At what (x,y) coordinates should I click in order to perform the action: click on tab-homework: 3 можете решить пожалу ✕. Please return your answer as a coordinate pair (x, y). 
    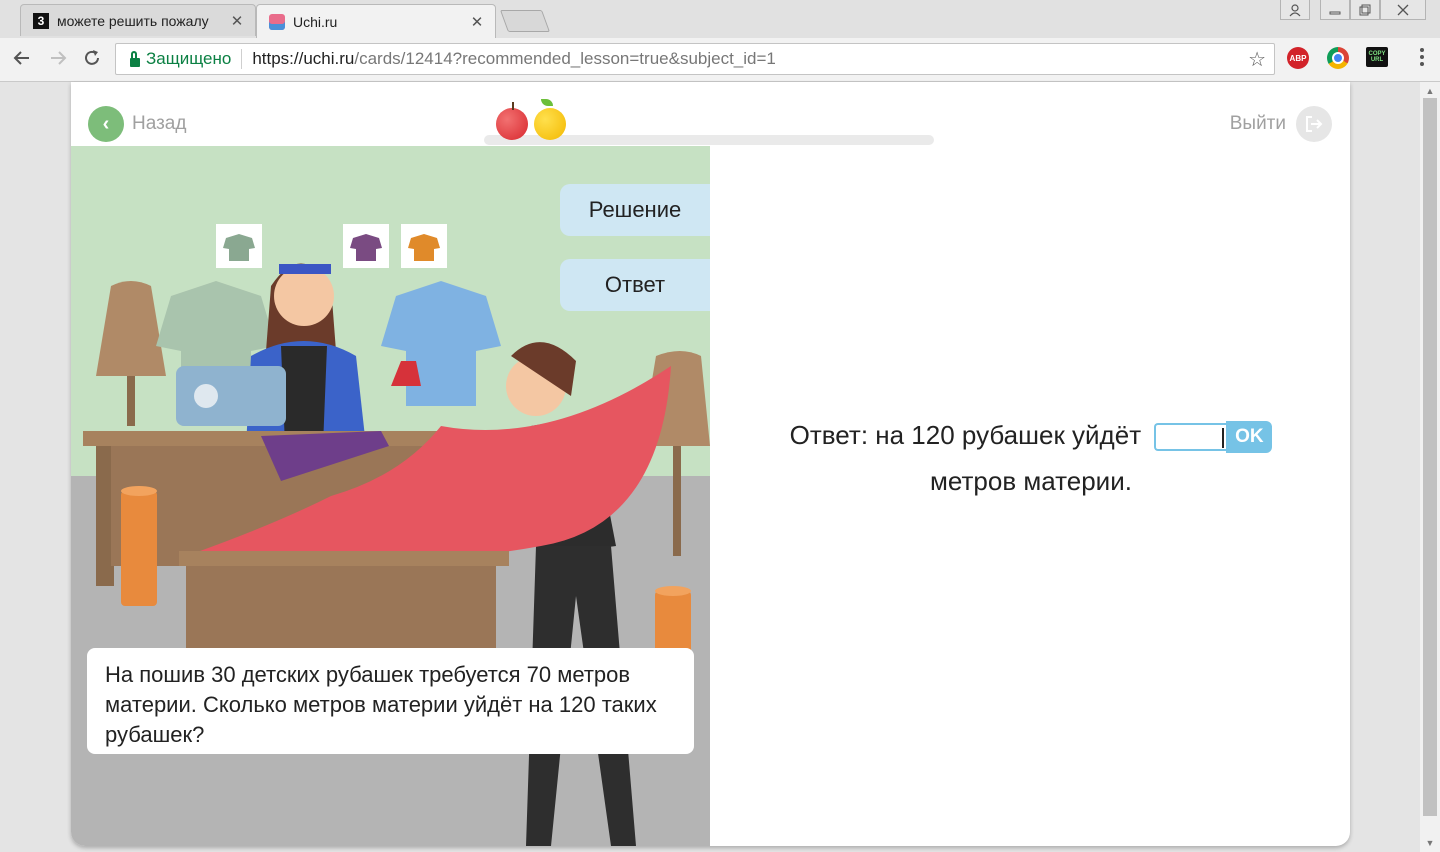
    Looking at the image, I should click on (138, 20).